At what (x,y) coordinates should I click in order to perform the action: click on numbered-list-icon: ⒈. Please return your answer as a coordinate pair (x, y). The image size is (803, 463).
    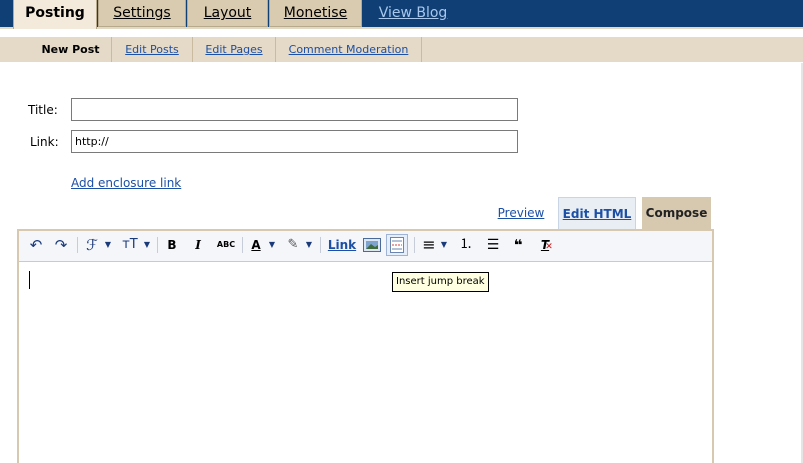
    Looking at the image, I should click on (466, 245).